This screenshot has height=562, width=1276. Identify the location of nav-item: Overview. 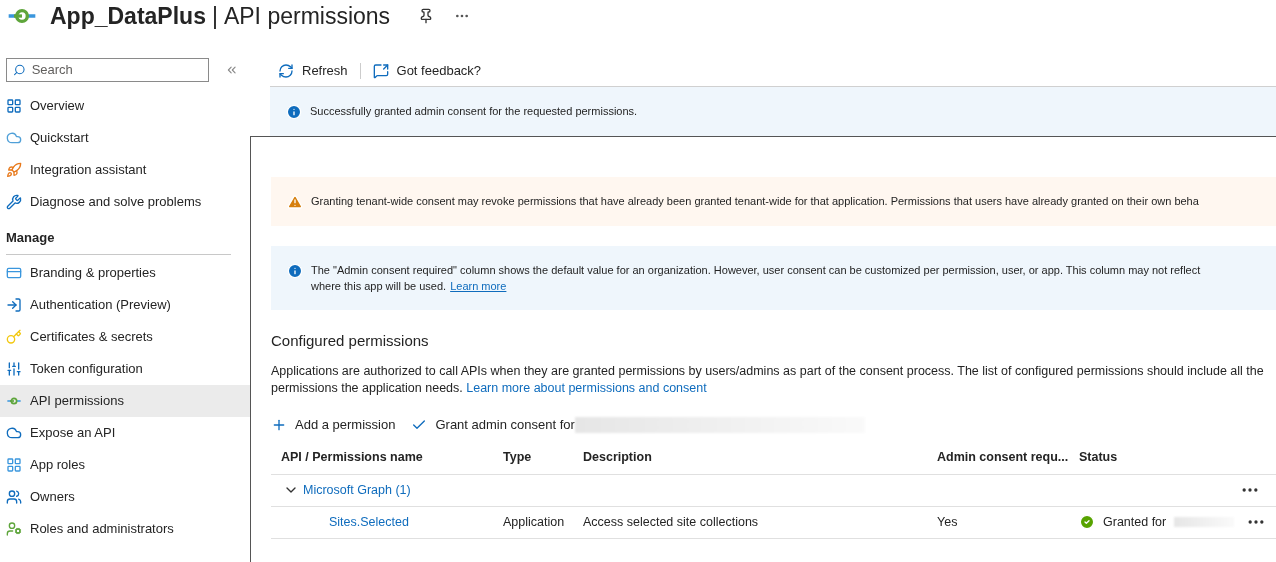
(125, 106).